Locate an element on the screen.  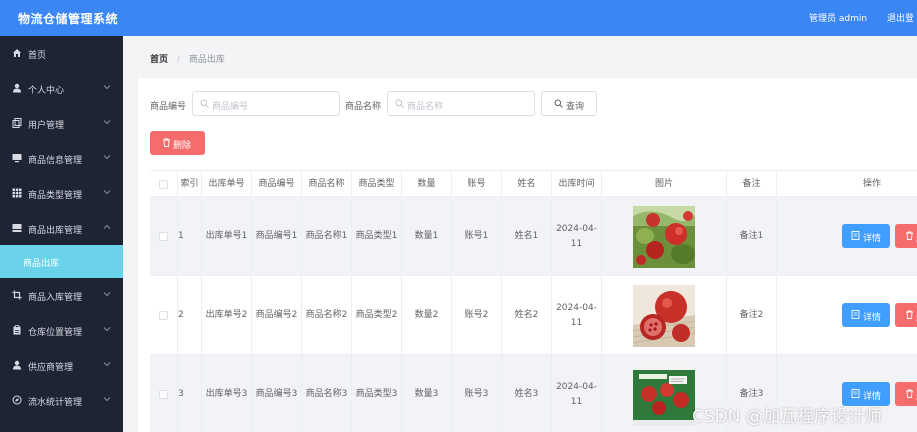
product-name-input: 商品名称 is located at coordinates (461, 103).